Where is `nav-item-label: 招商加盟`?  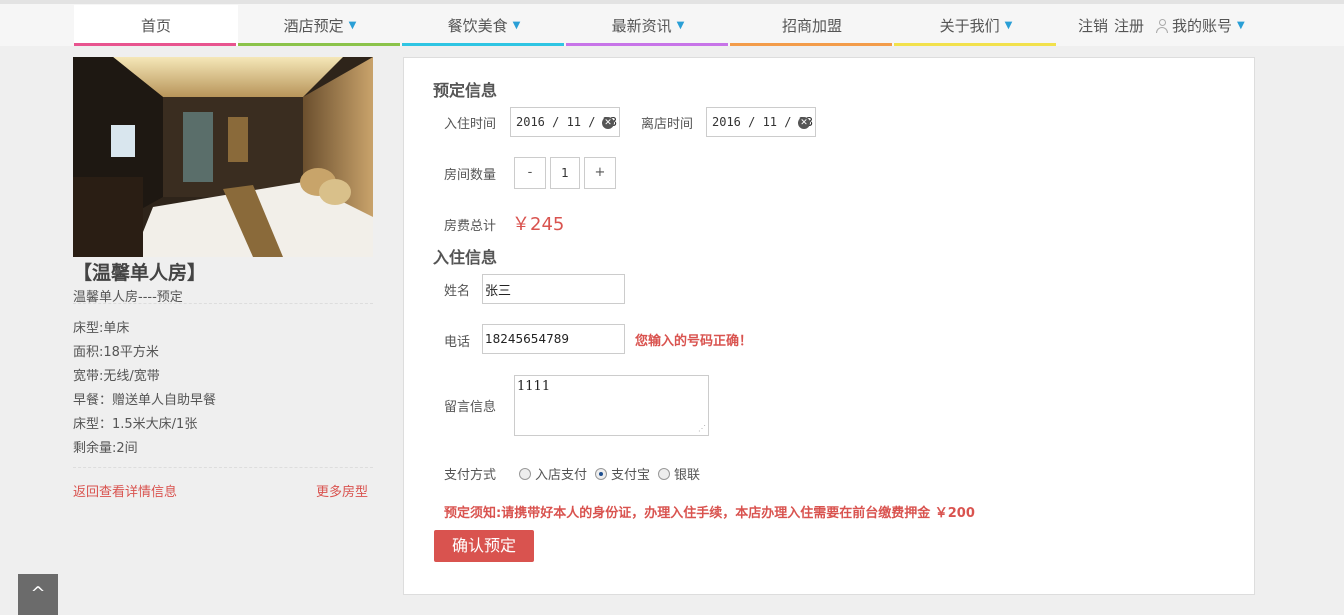
nav-item-label: 招商加盟 is located at coordinates (811, 26).